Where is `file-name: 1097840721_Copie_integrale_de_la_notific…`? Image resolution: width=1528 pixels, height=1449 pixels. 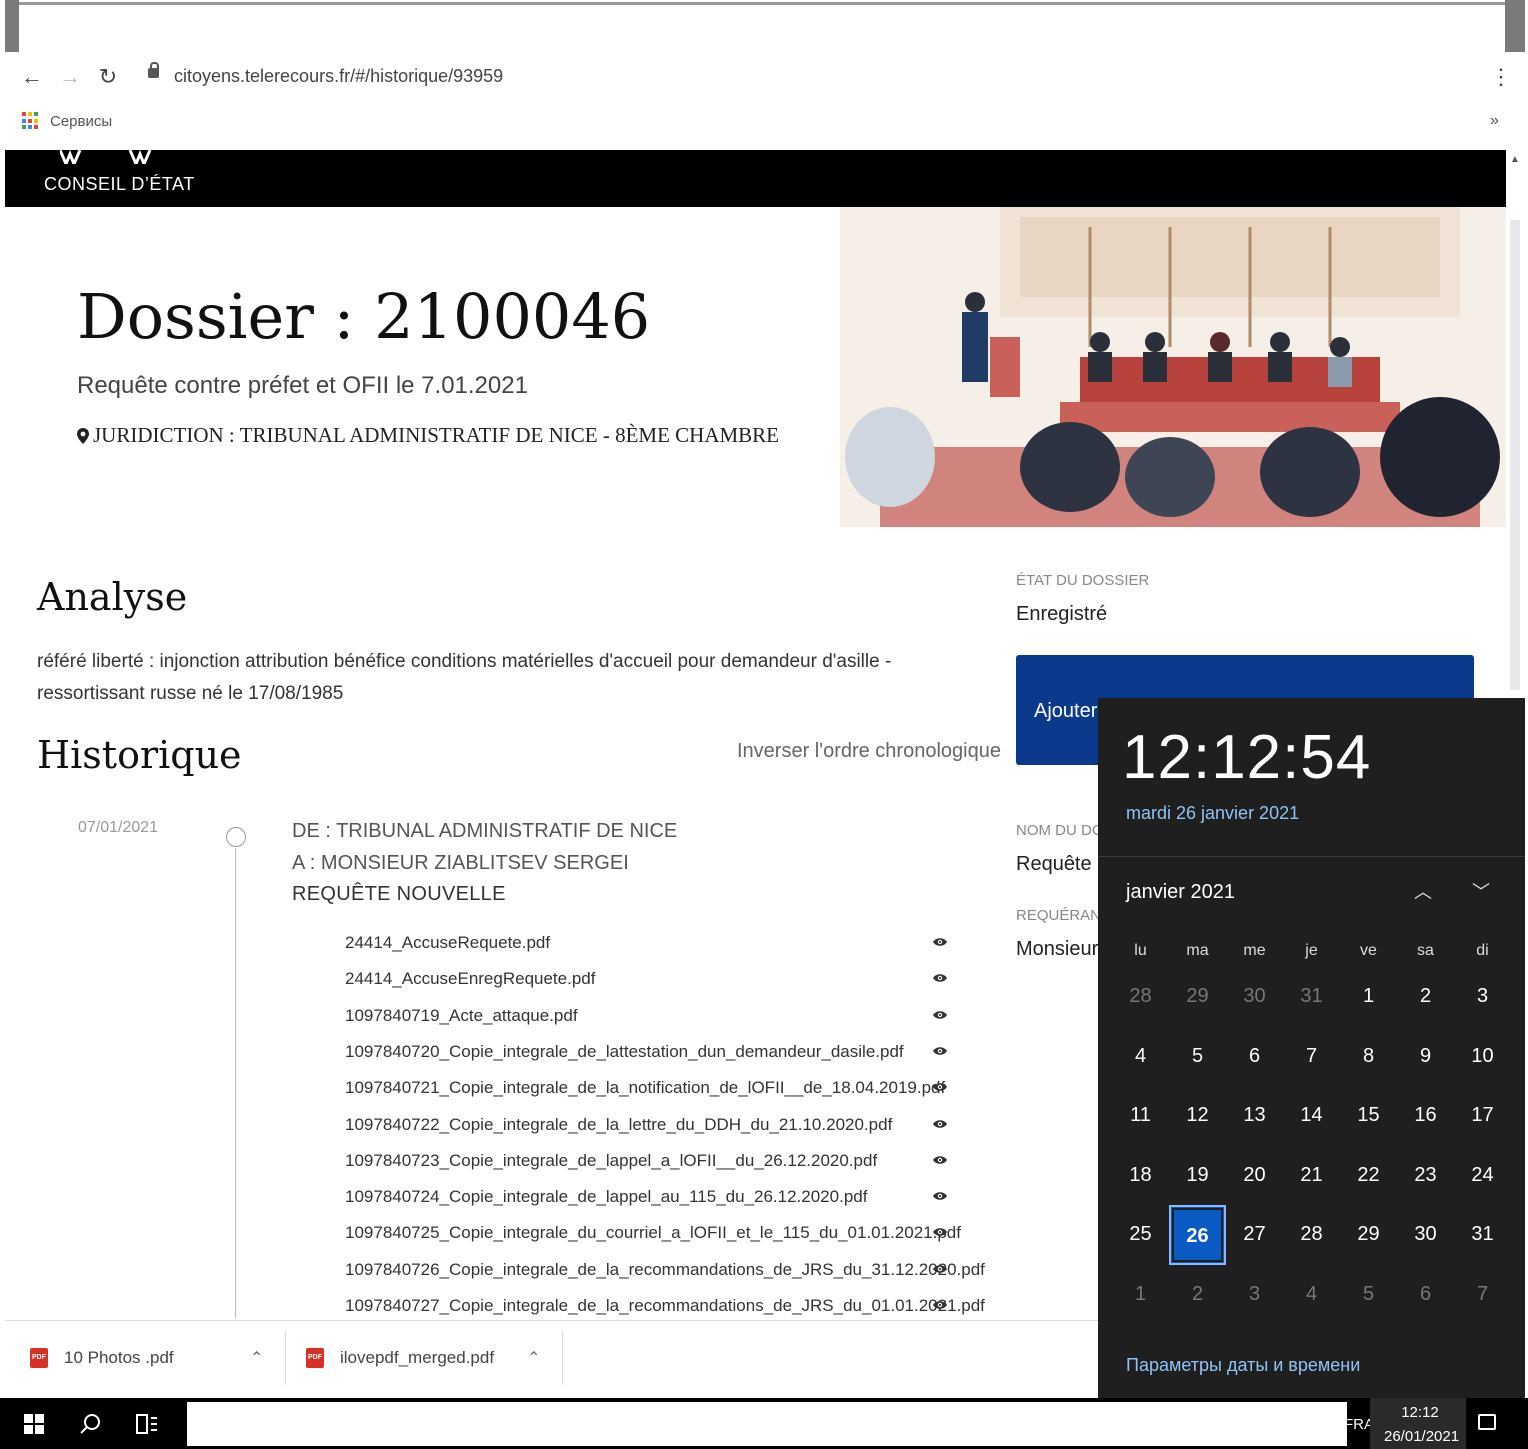 file-name: 1097840721_Copie_integrale_de_la_notific… is located at coordinates (645, 1088).